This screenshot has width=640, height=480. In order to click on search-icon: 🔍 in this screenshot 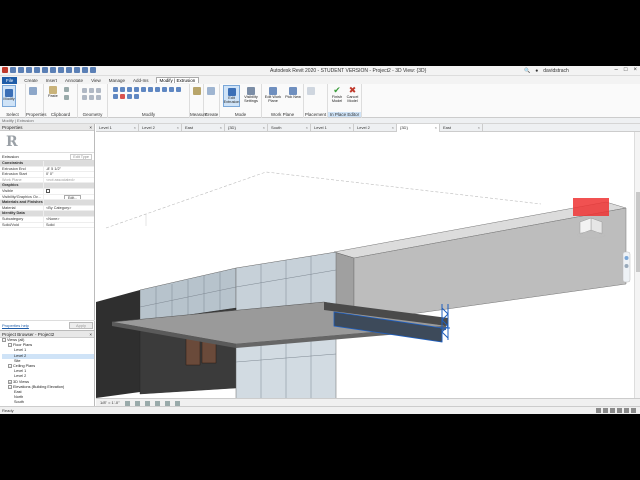, I will do `click(527, 71)`.